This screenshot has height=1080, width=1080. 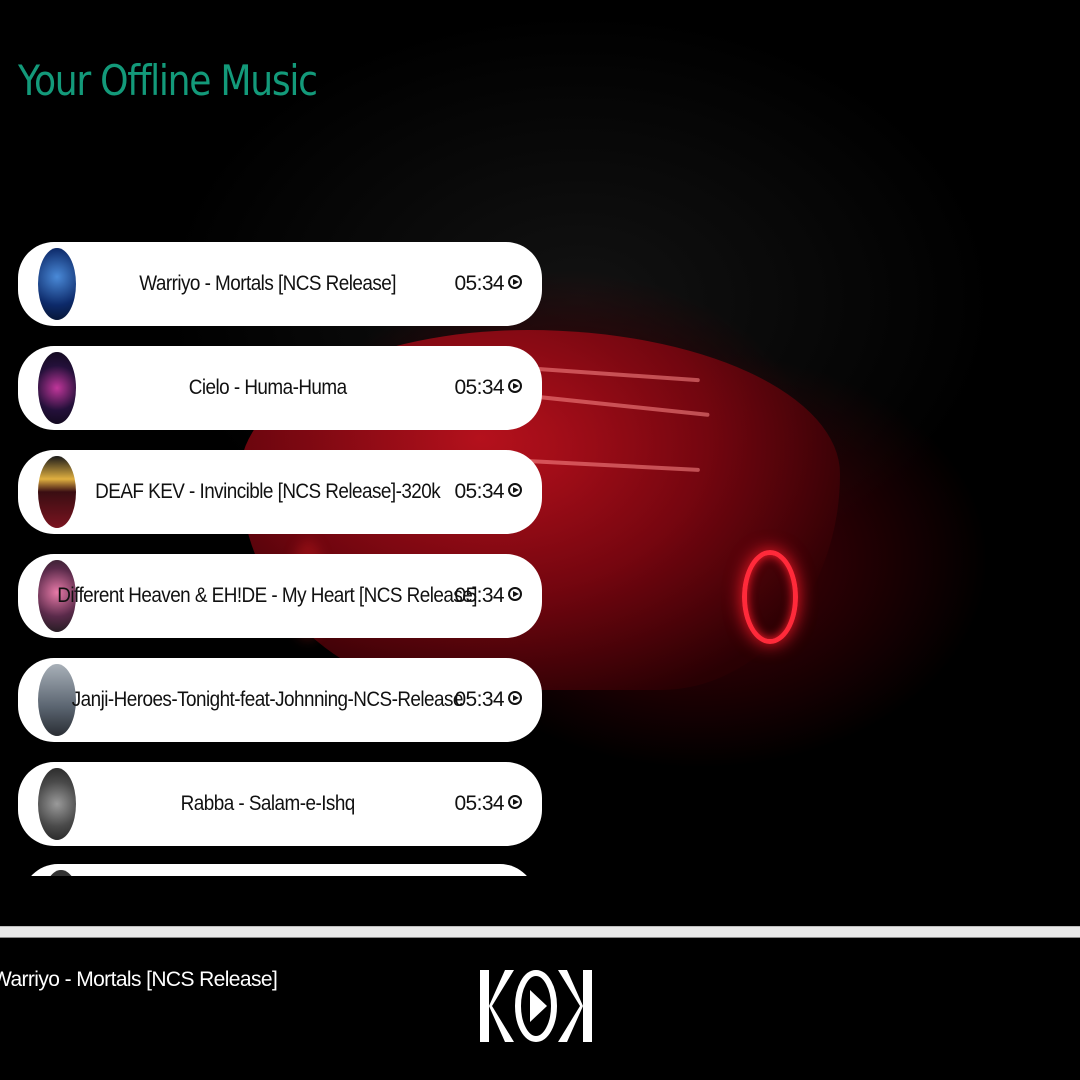 What do you see at coordinates (267, 283) in the screenshot?
I see `track-title: Warriyo - Mortals [NCS Release]` at bounding box center [267, 283].